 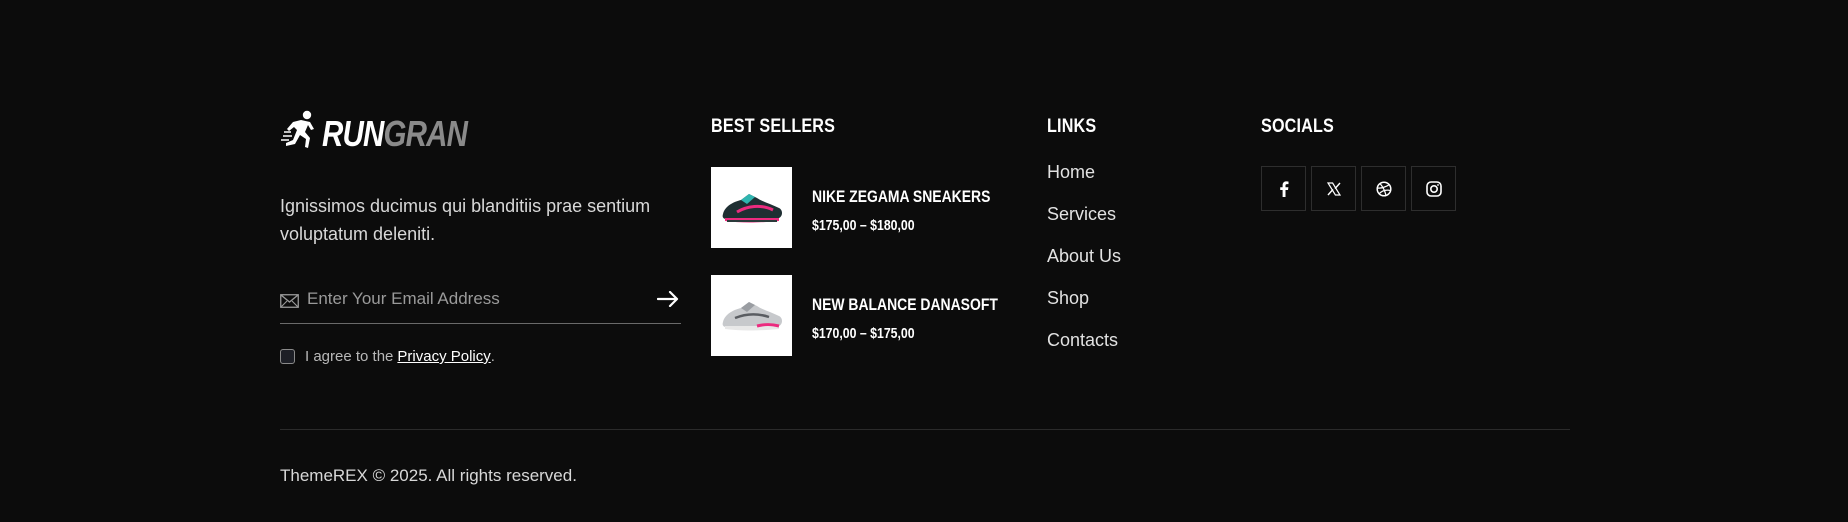 I want to click on facebook-button, so click(x=1283, y=188).